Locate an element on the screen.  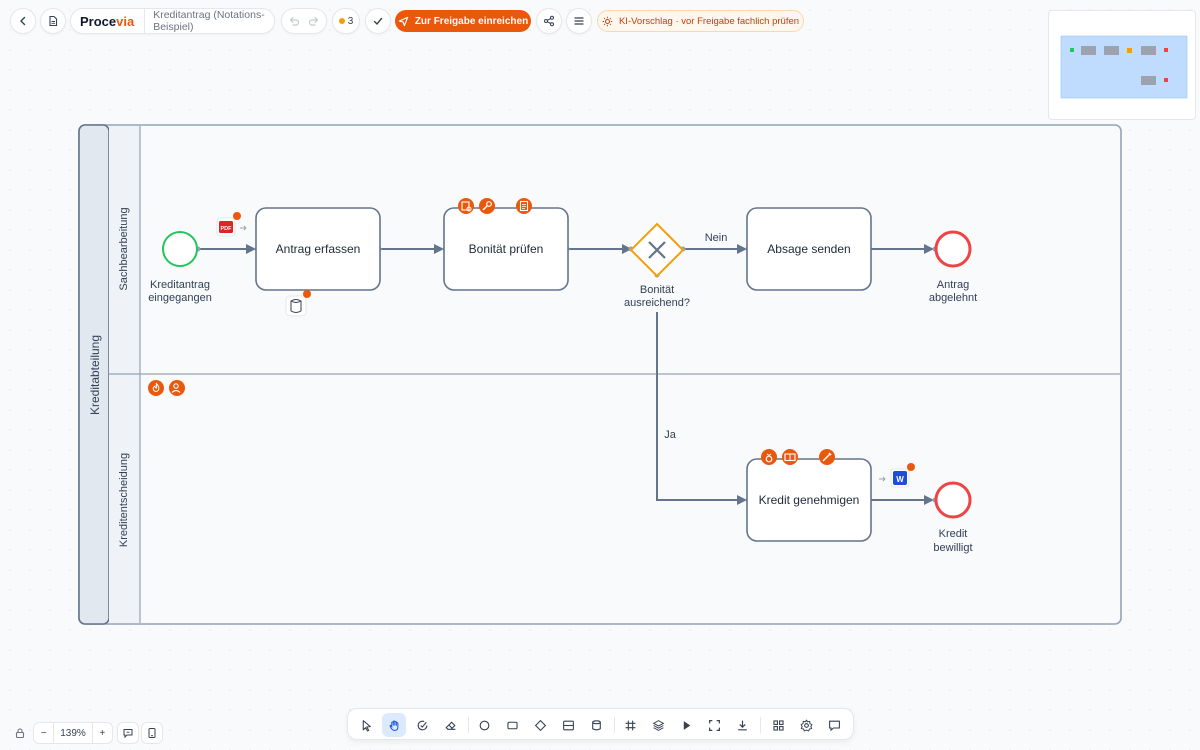
hand-icon is located at coordinates (393, 725).